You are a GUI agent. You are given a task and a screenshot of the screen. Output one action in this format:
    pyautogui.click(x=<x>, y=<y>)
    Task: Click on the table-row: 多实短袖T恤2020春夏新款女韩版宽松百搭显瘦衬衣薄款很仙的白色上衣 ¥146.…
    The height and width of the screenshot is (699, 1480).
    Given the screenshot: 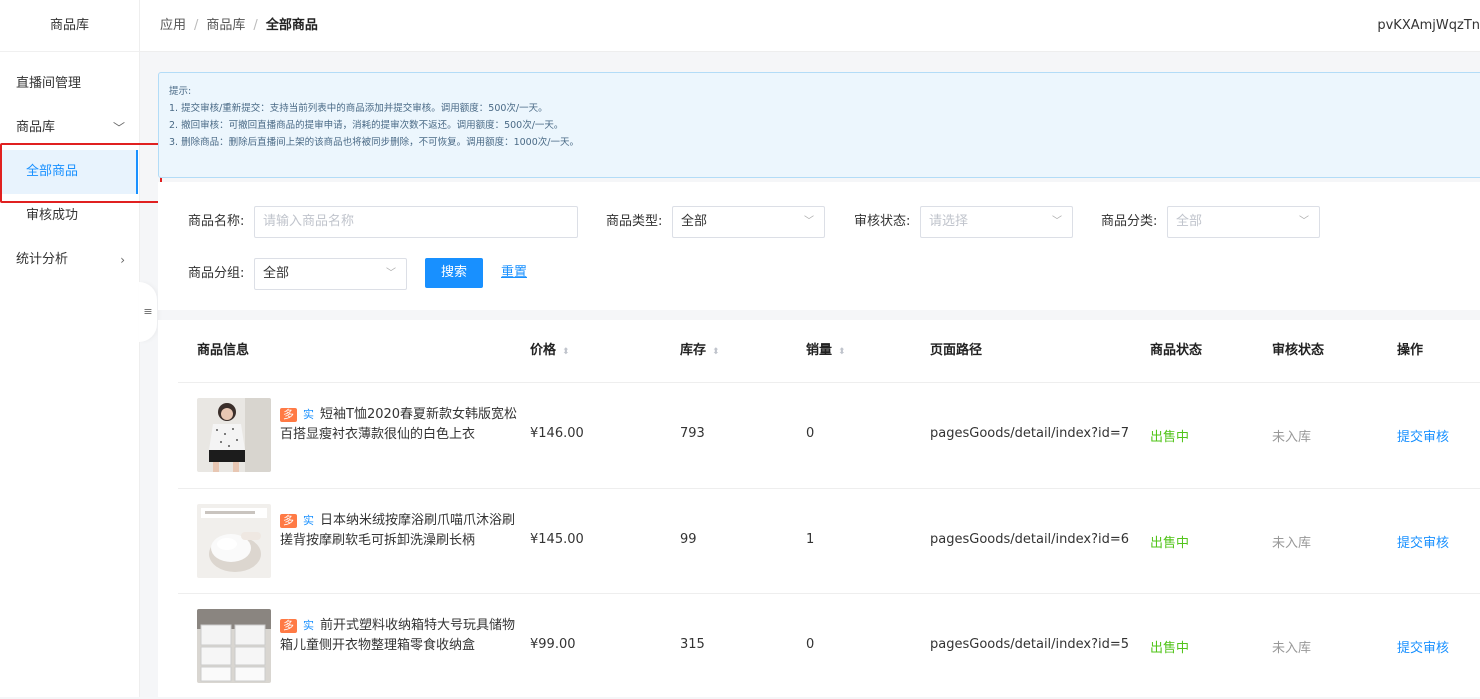 What is the action you would take?
    pyautogui.click(x=819, y=435)
    